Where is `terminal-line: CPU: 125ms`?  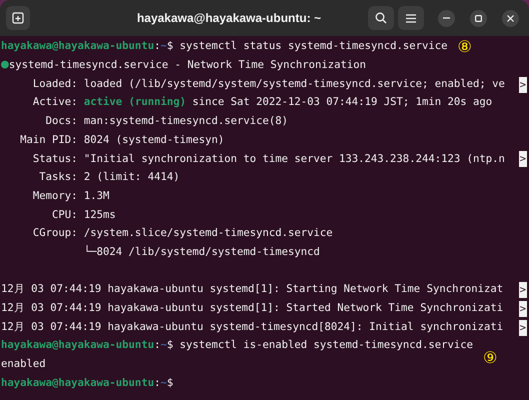
terminal-line: CPU: 125ms is located at coordinates (83, 215).